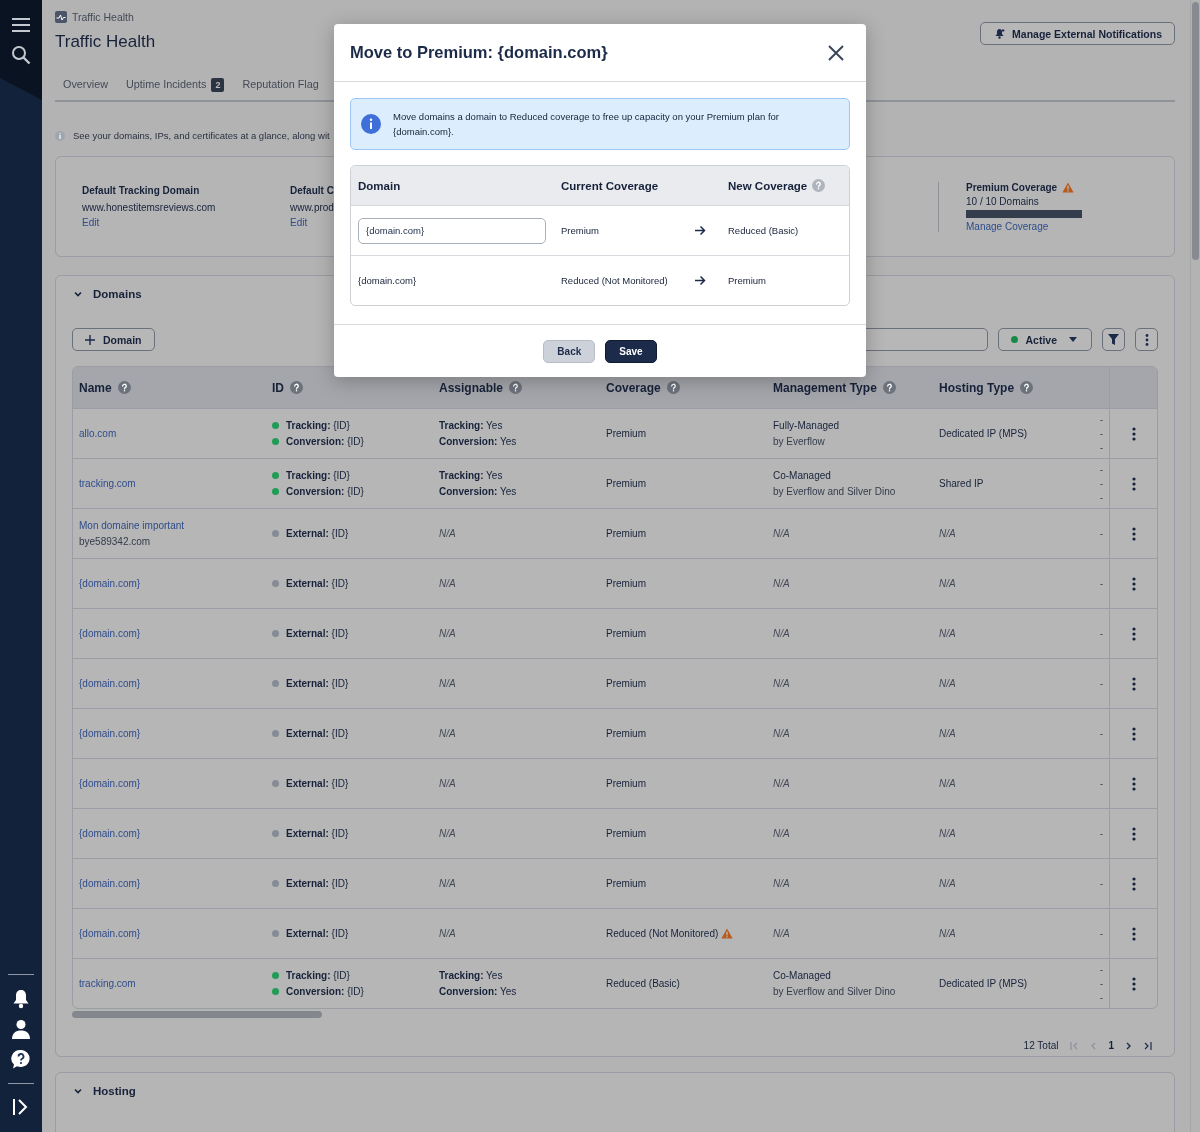  What do you see at coordinates (1129, 1045) in the screenshot?
I see `next-page-icon` at bounding box center [1129, 1045].